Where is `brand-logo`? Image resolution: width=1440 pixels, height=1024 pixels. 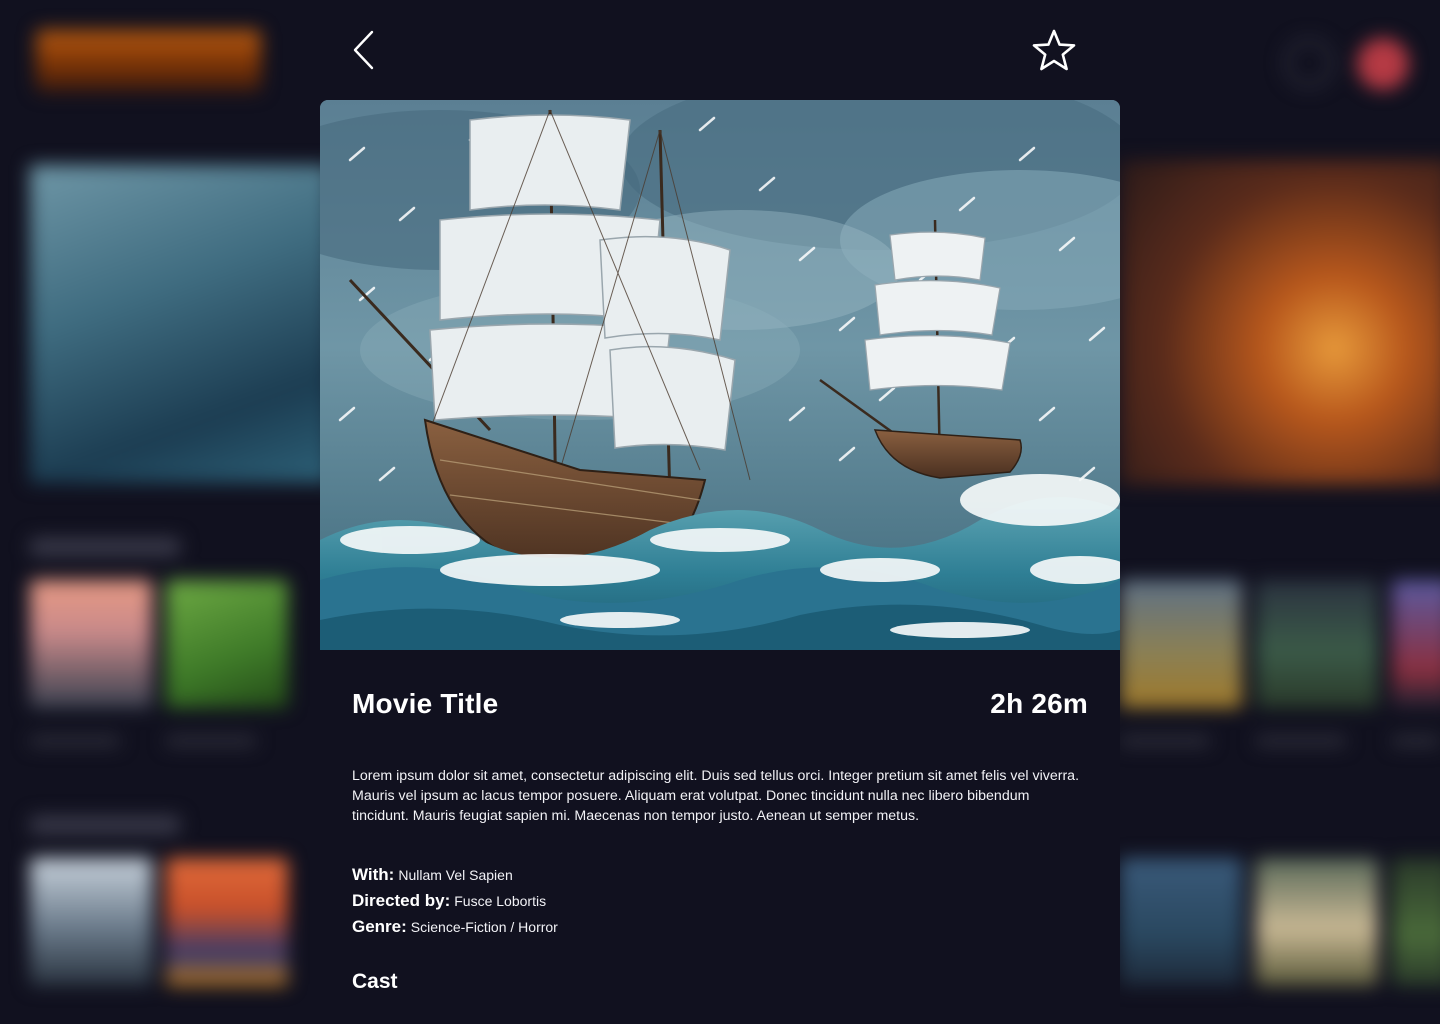
brand-logo is located at coordinates (148, 61).